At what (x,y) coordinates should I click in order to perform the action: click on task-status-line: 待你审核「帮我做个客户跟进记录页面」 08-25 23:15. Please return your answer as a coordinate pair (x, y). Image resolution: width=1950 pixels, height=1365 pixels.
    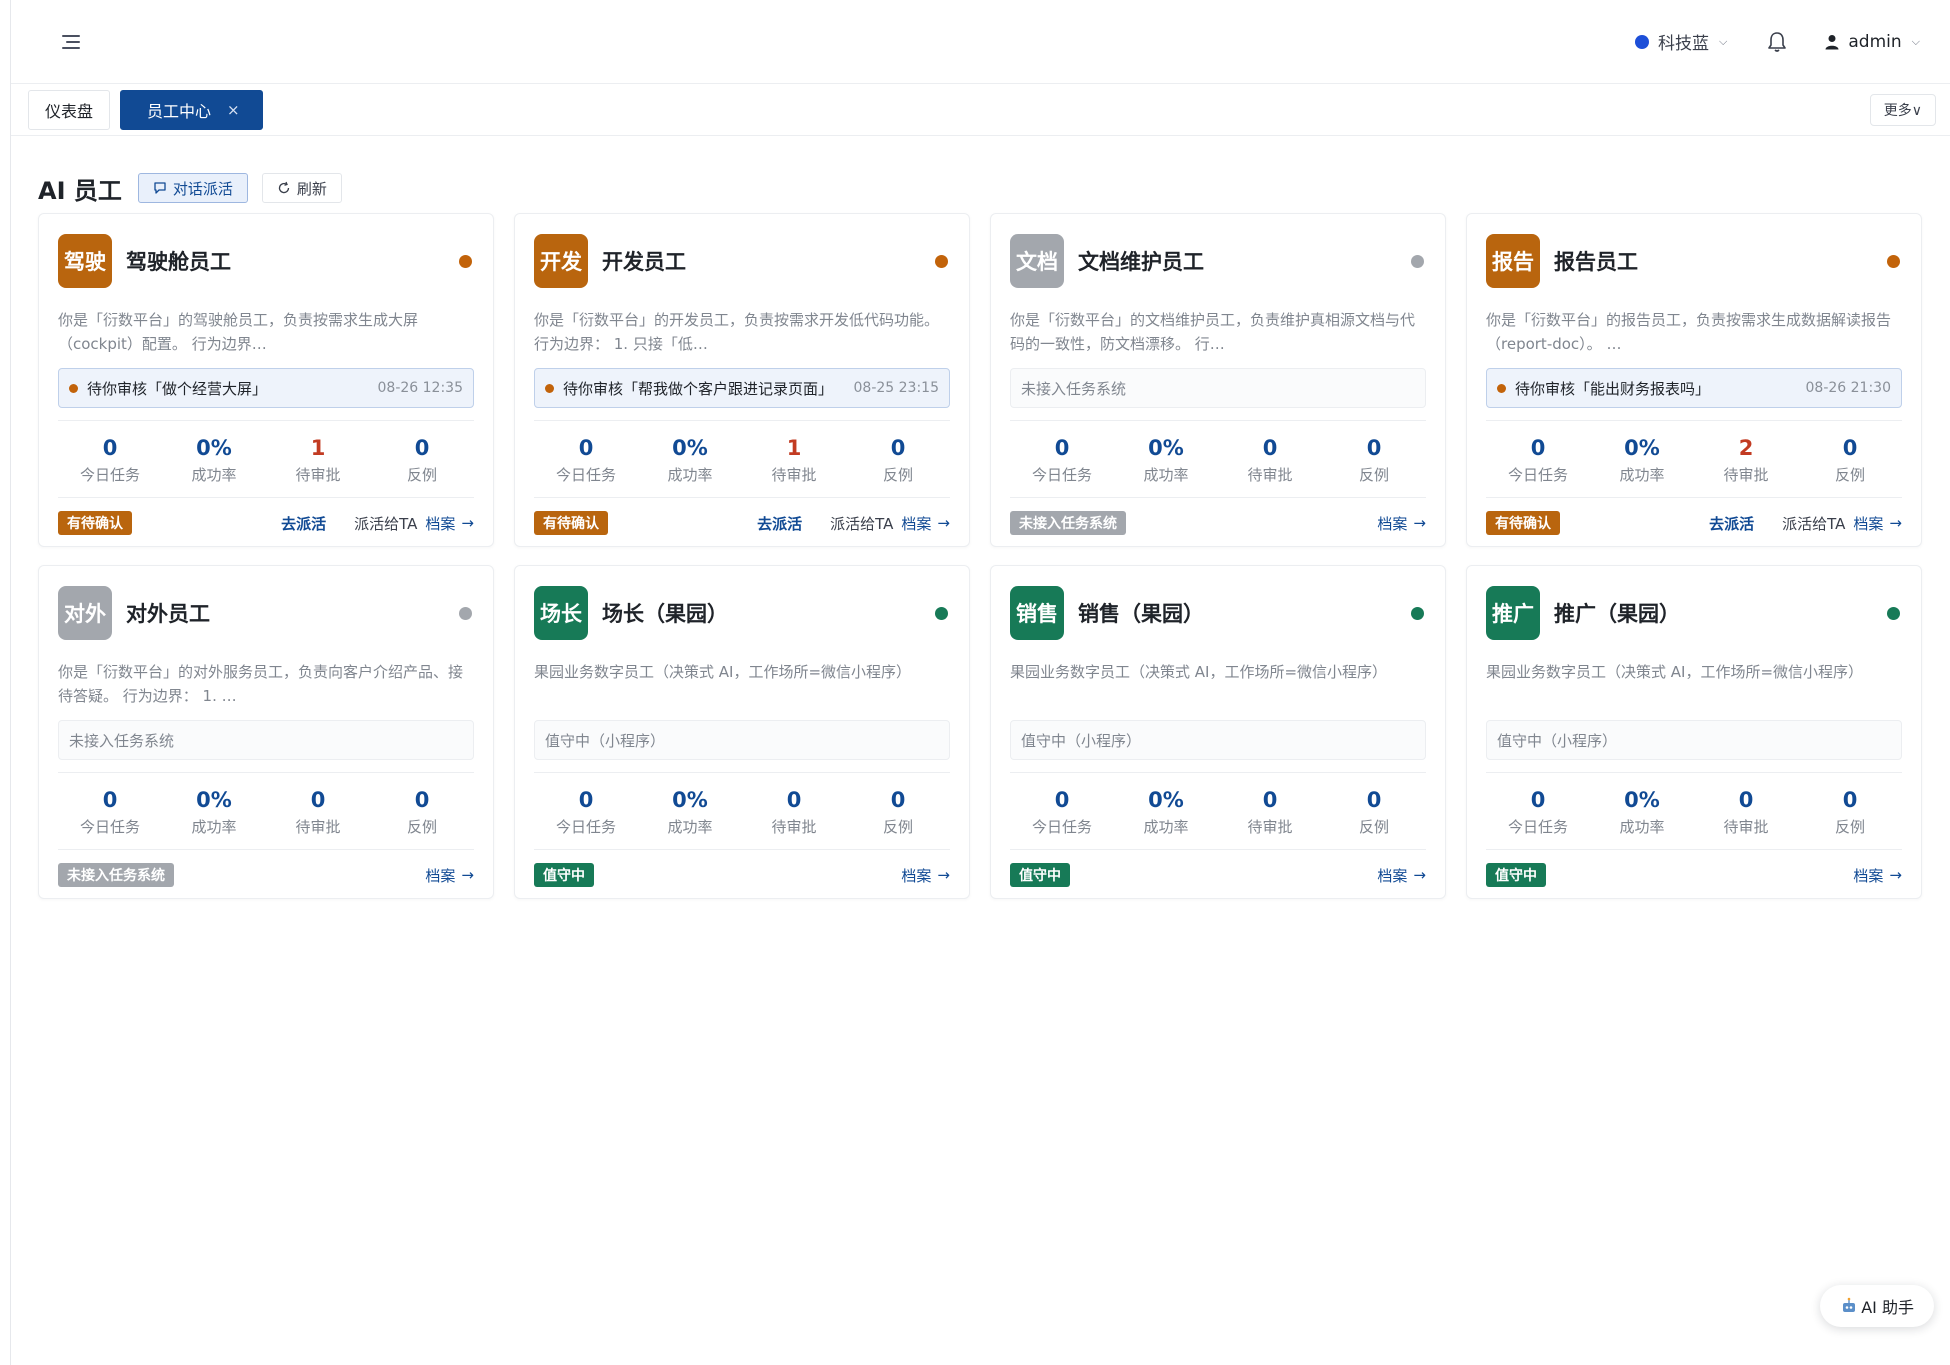
    Looking at the image, I should click on (742, 388).